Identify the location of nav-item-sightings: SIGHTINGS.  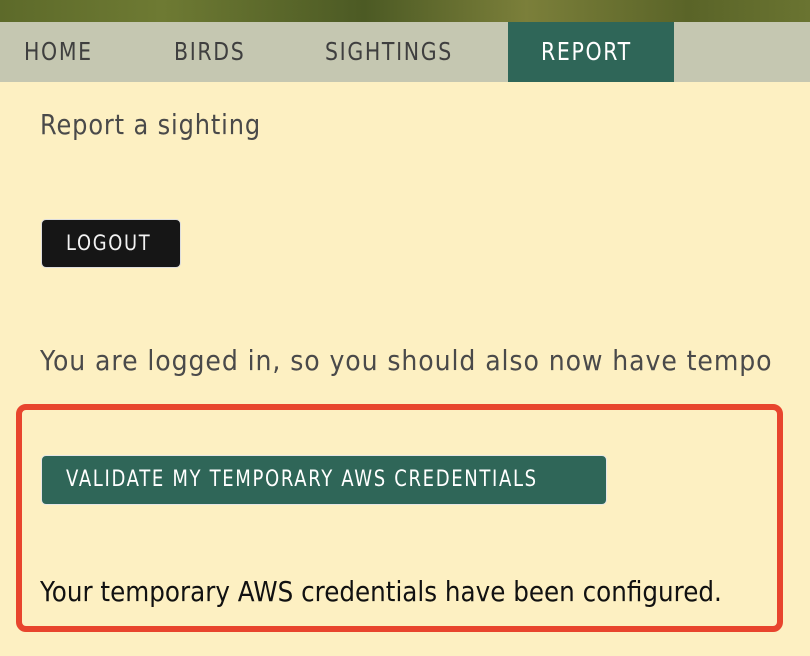
(389, 52).